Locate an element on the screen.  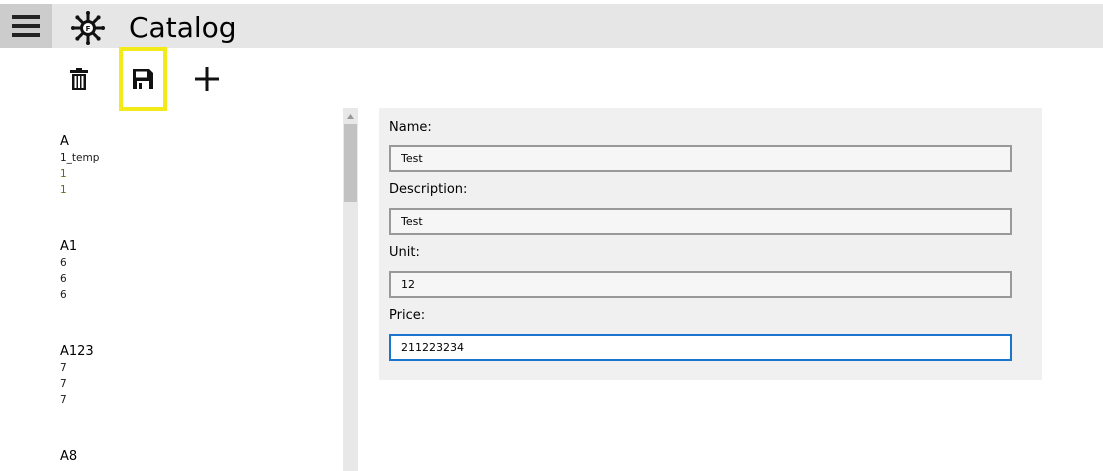
list-item-line: 1_temp is located at coordinates (80, 158).